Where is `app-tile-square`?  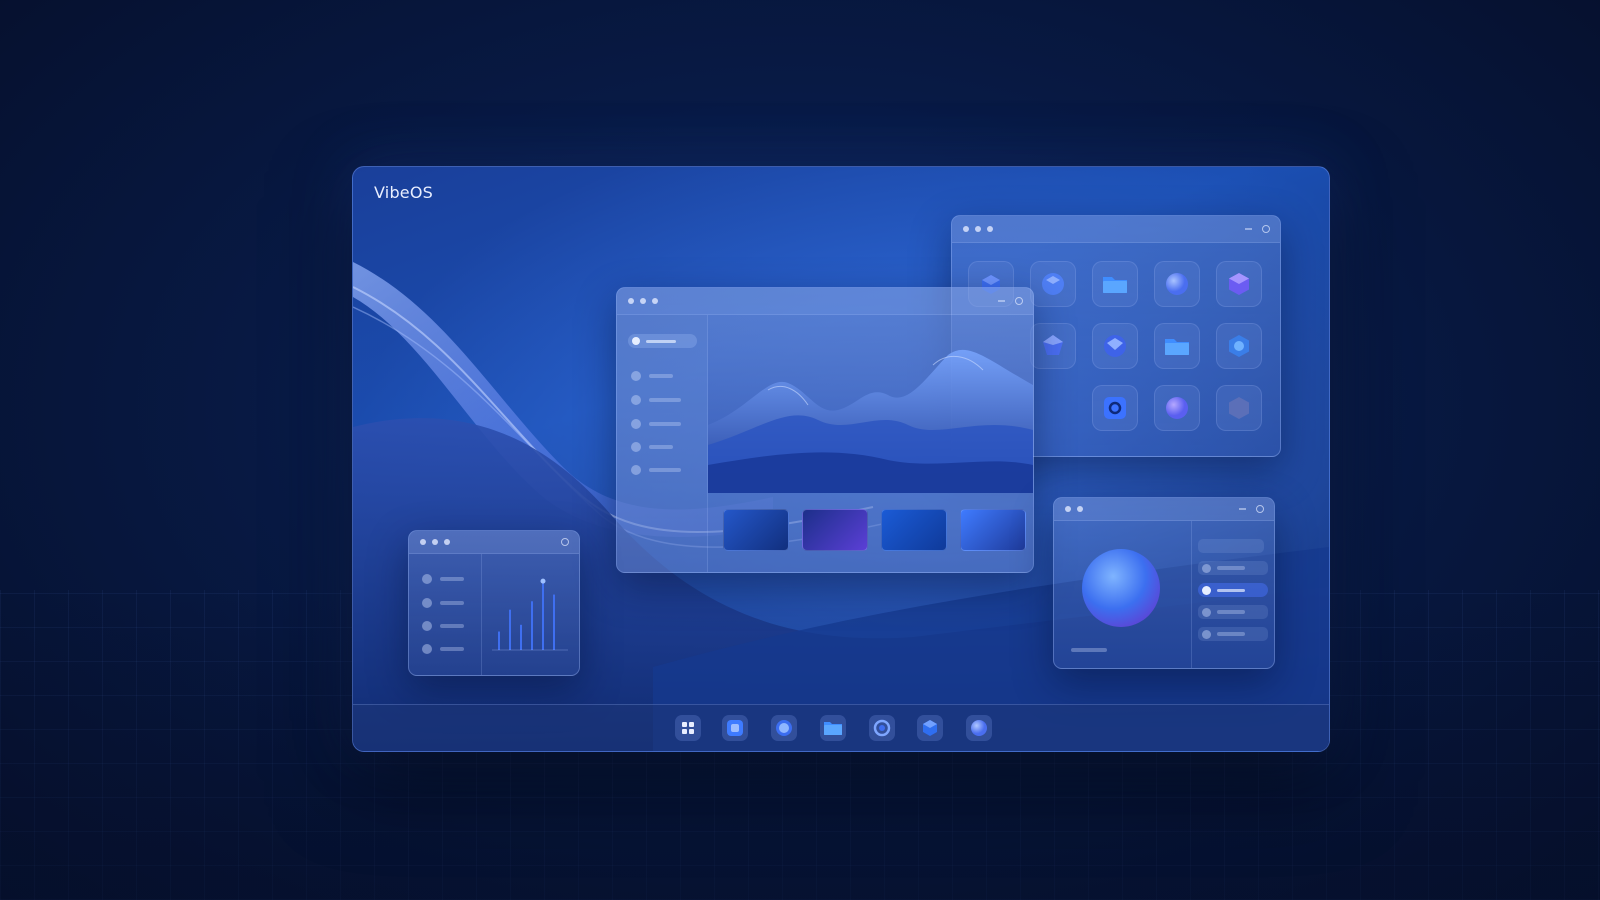
app-tile-square is located at coordinates (1115, 408).